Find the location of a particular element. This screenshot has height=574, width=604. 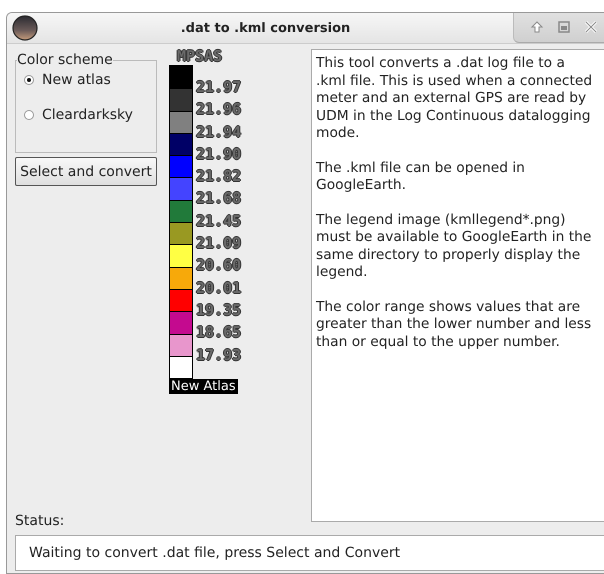

scale-value: 21.09 is located at coordinates (219, 243).